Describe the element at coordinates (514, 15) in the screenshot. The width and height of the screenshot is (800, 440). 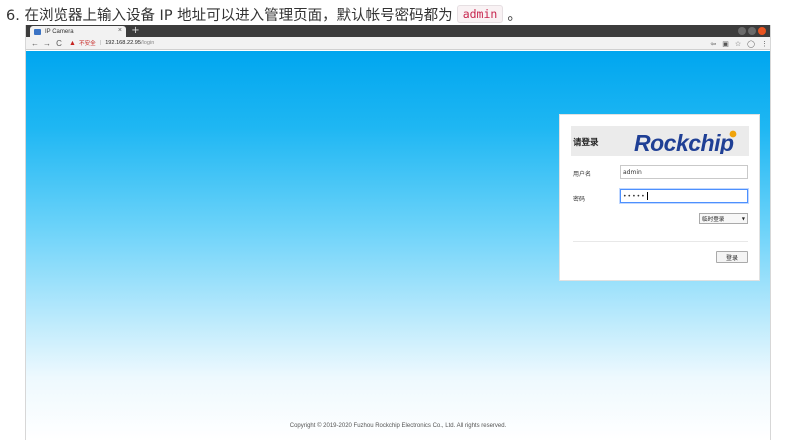
I see `instruction-end: 。` at that location.